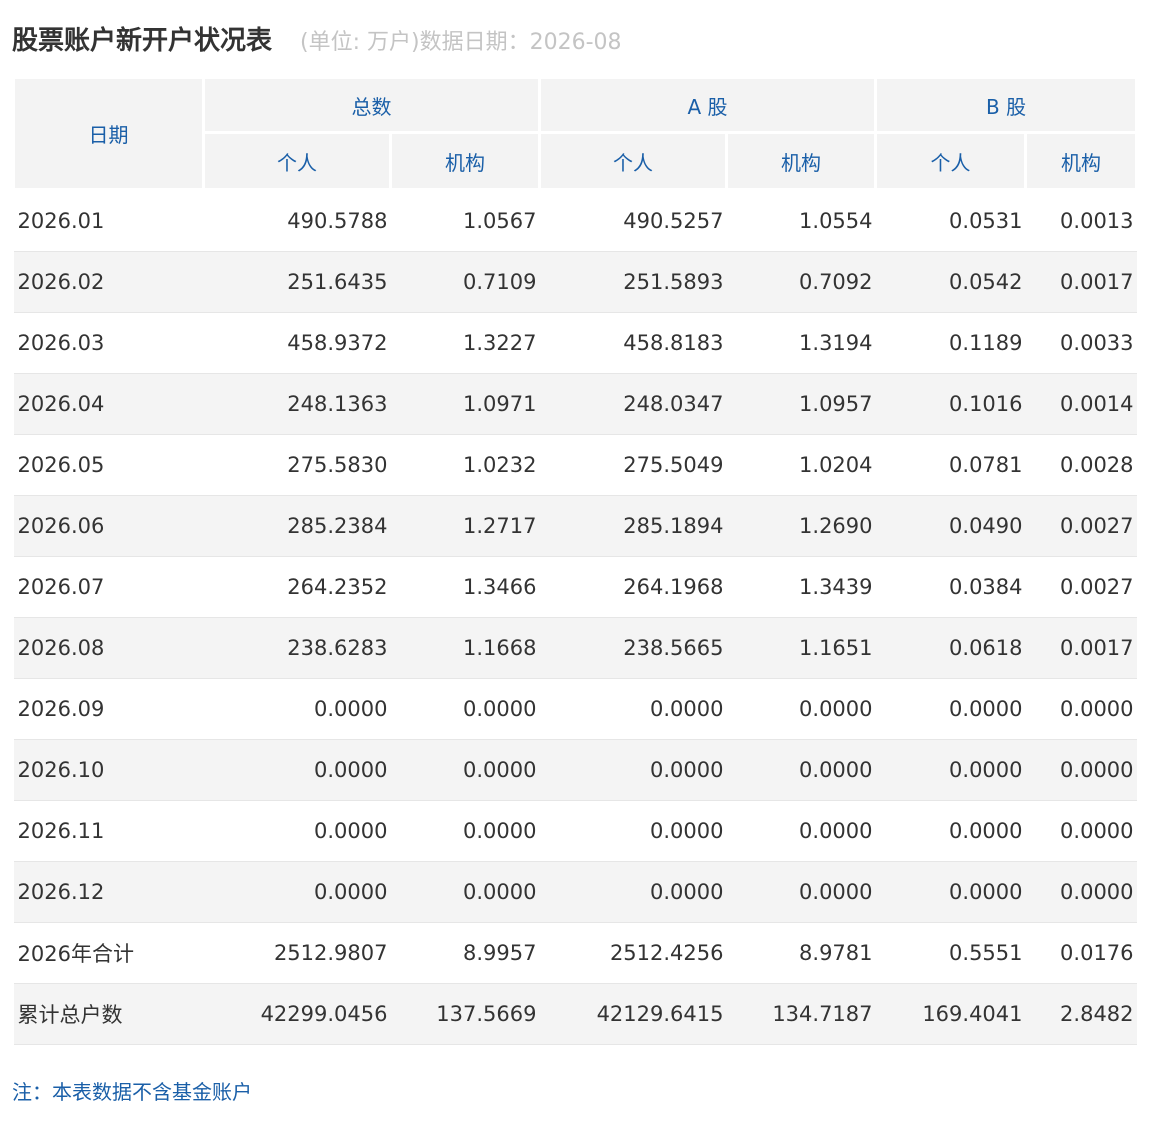 The image size is (1149, 1123). Describe the element at coordinates (633, 404) in the screenshot. I see `cell-a-individual: 248.0347` at that location.